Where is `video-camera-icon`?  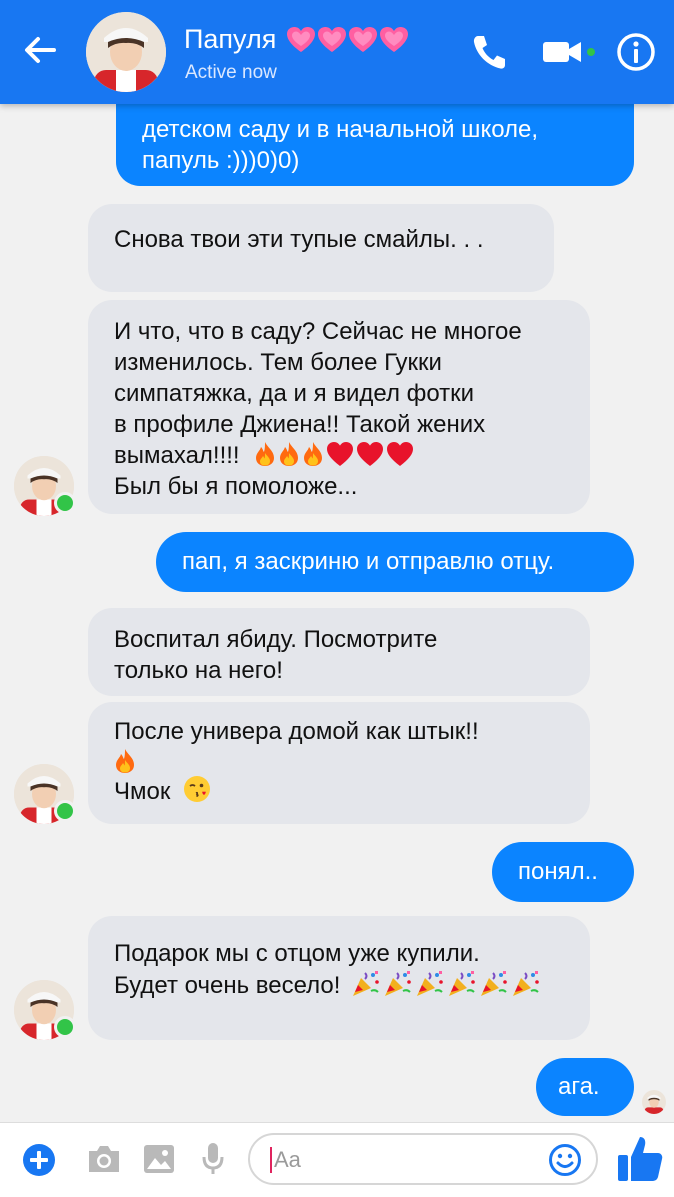 video-camera-icon is located at coordinates (570, 52).